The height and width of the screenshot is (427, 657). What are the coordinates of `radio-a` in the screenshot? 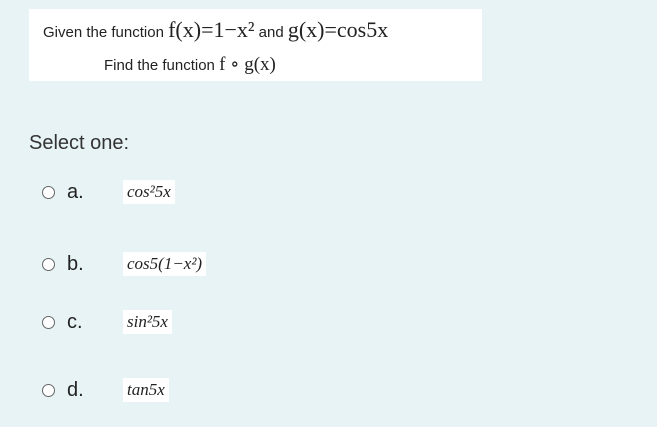 It's located at (48, 192).